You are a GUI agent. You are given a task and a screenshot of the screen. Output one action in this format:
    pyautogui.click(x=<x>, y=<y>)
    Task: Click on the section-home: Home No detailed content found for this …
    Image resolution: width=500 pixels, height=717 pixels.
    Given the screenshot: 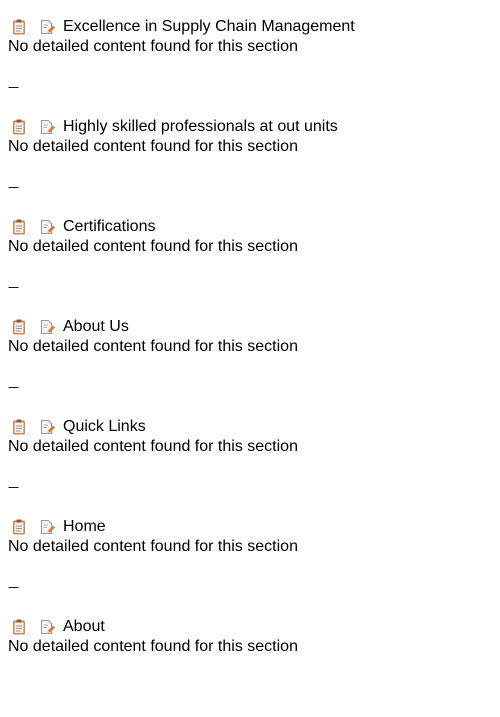 What is the action you would take?
    pyautogui.click(x=254, y=567)
    